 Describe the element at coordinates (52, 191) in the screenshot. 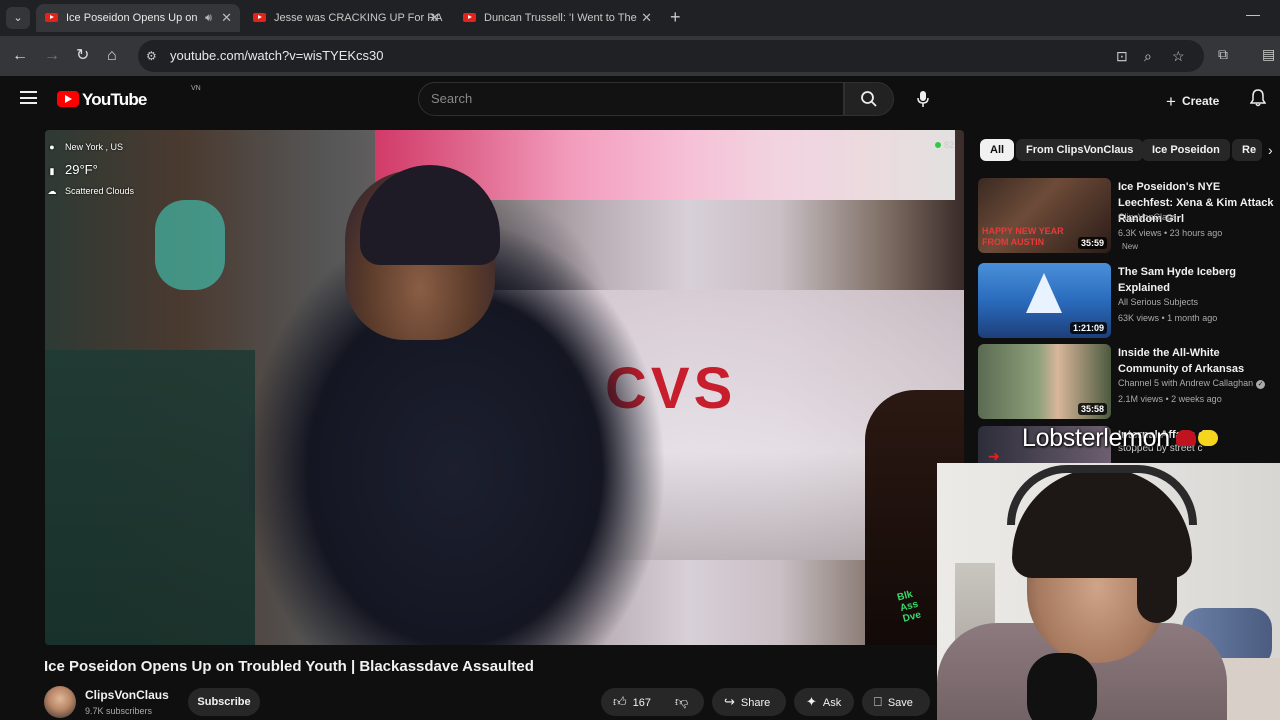

I see `cloud-icon: ☁` at that location.